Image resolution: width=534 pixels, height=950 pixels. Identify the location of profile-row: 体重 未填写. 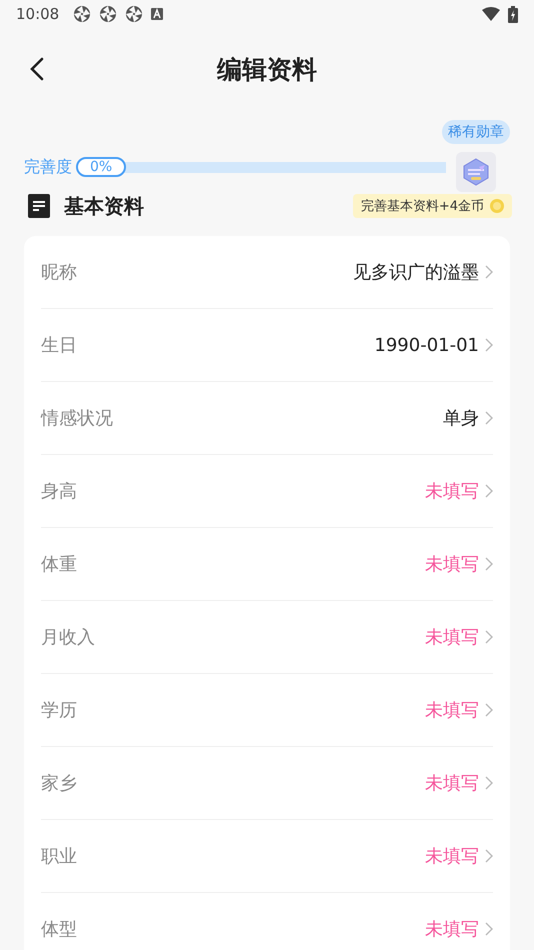
(267, 564).